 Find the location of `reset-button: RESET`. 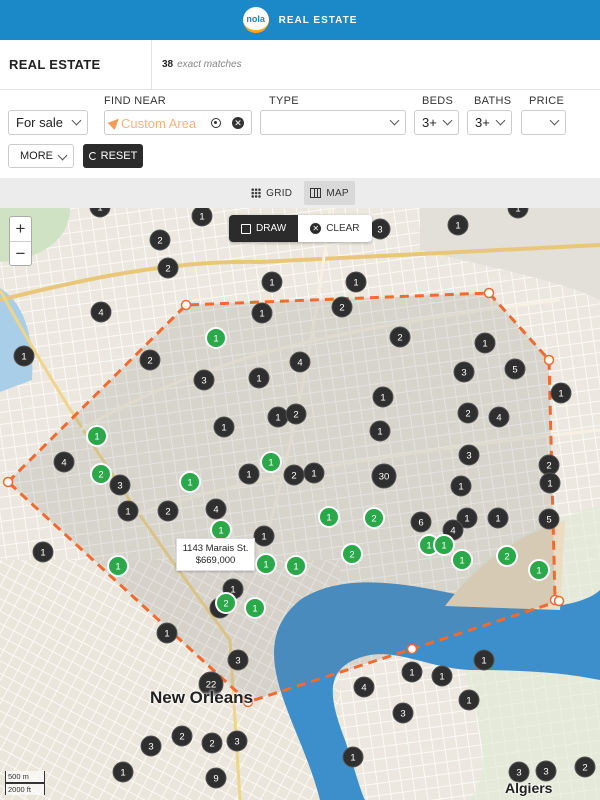

reset-button: RESET is located at coordinates (113, 156).